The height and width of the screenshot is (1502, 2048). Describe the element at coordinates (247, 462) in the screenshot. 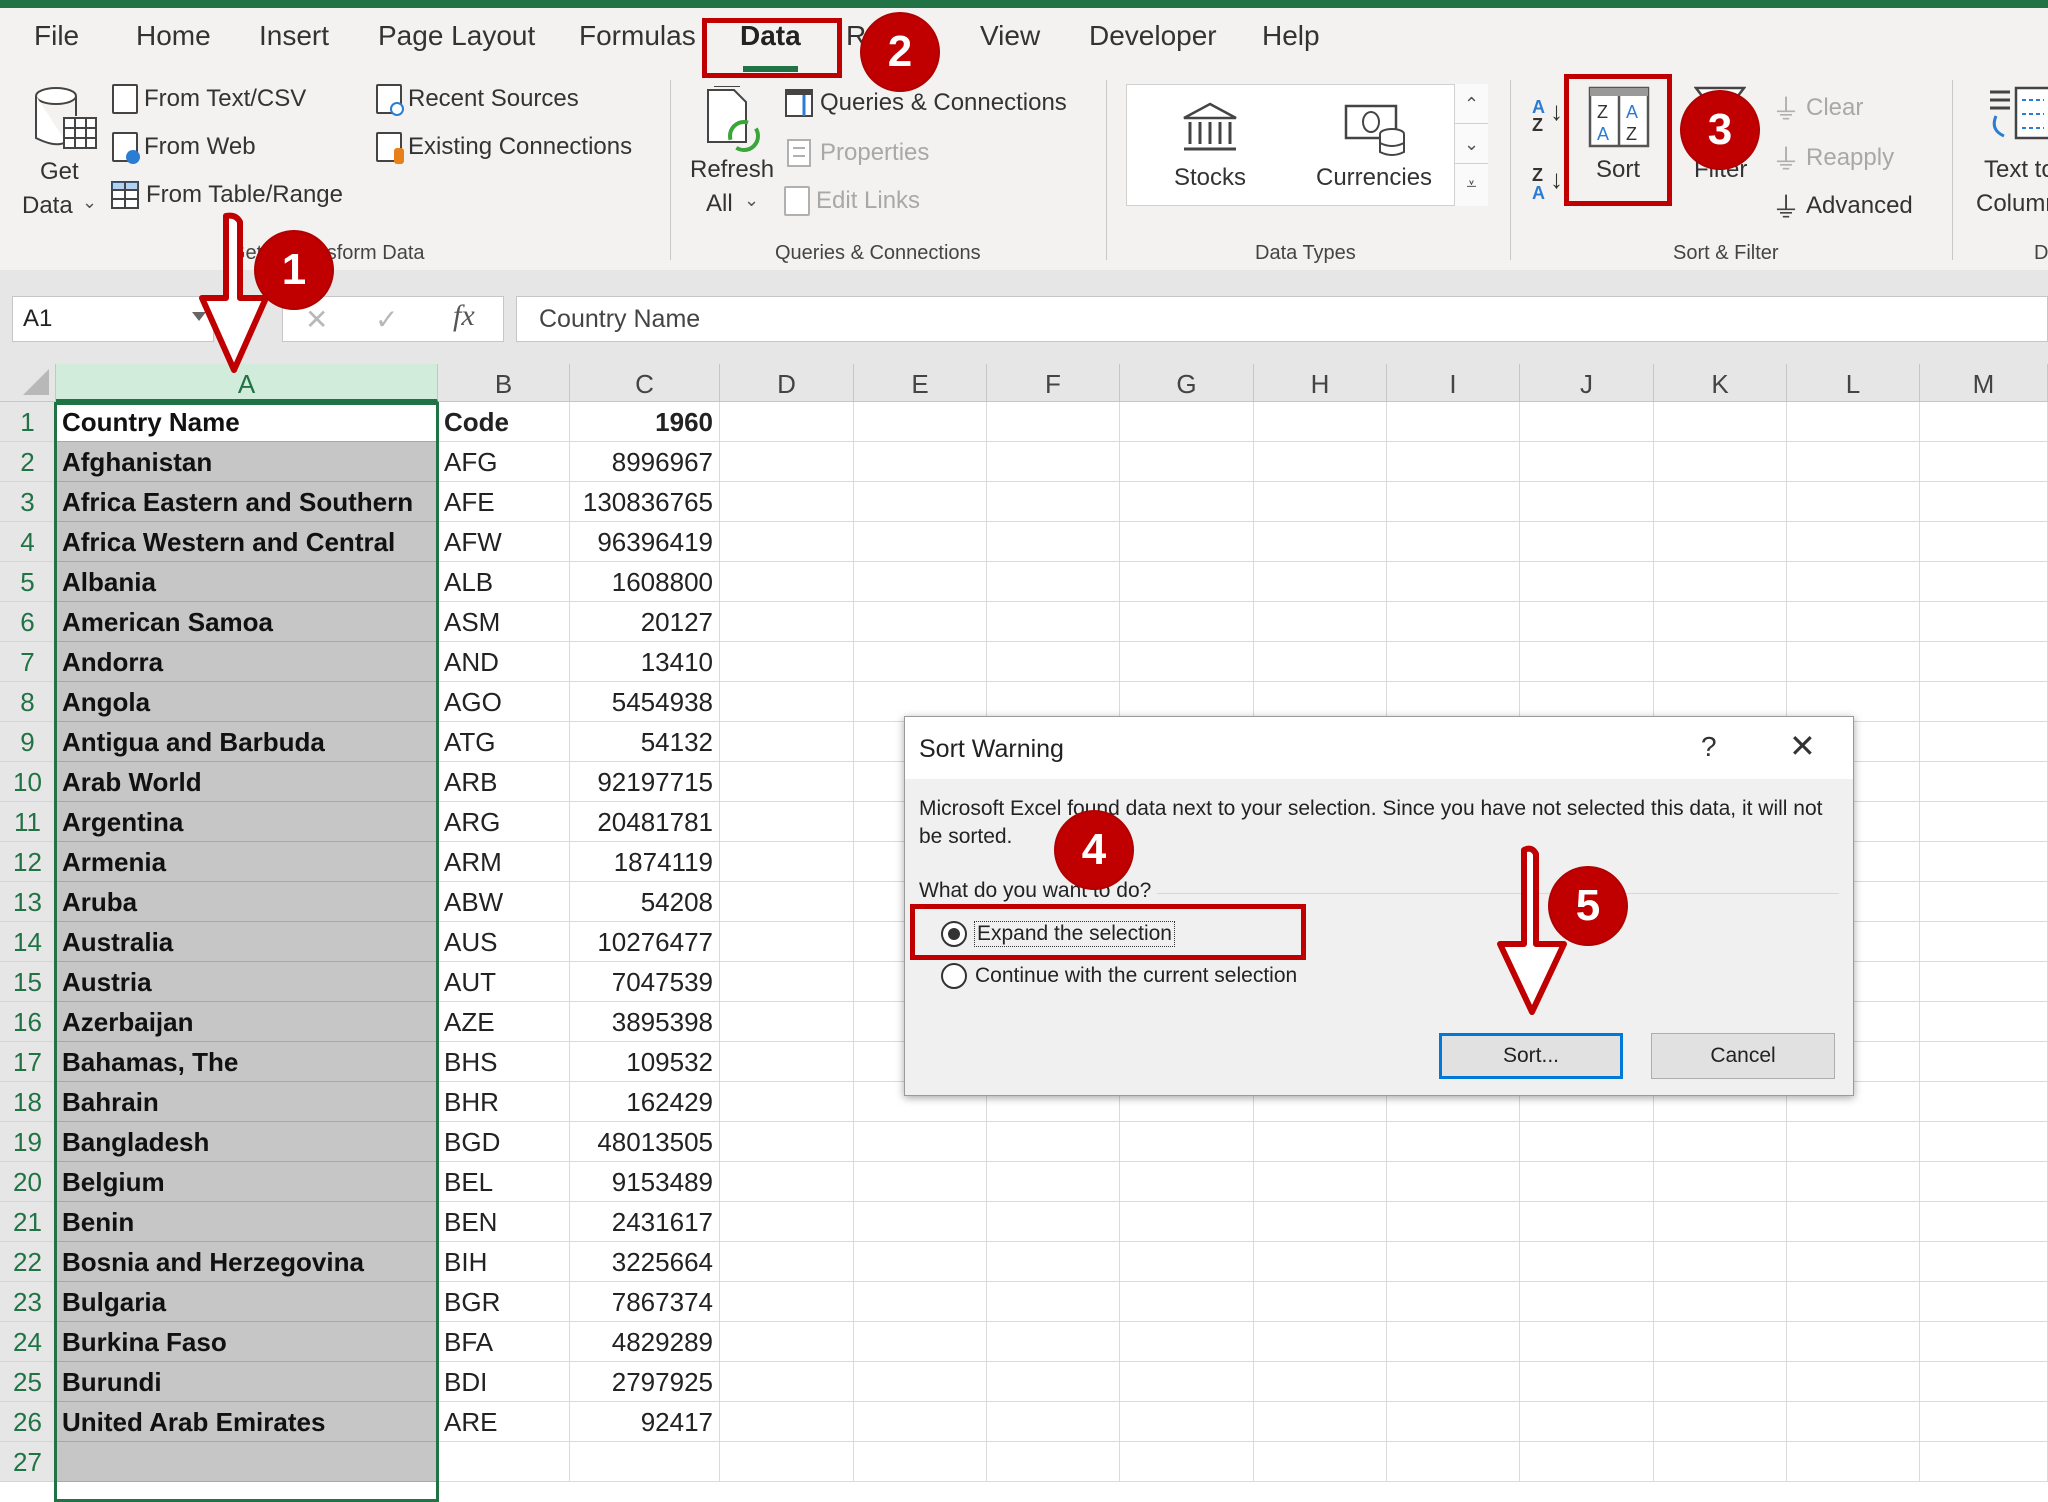

I see `cell-a2: Afghanistan` at that location.